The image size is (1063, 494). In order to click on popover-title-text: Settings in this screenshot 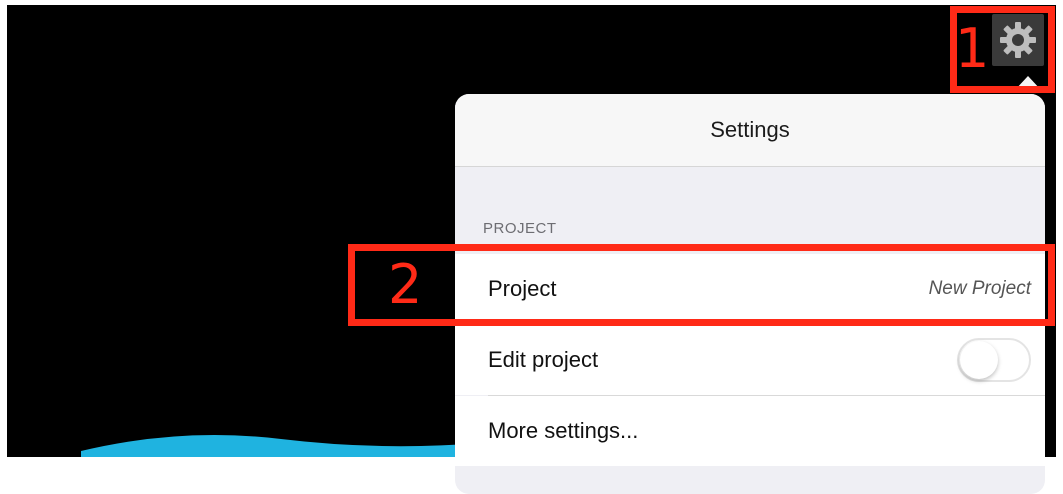, I will do `click(750, 129)`.